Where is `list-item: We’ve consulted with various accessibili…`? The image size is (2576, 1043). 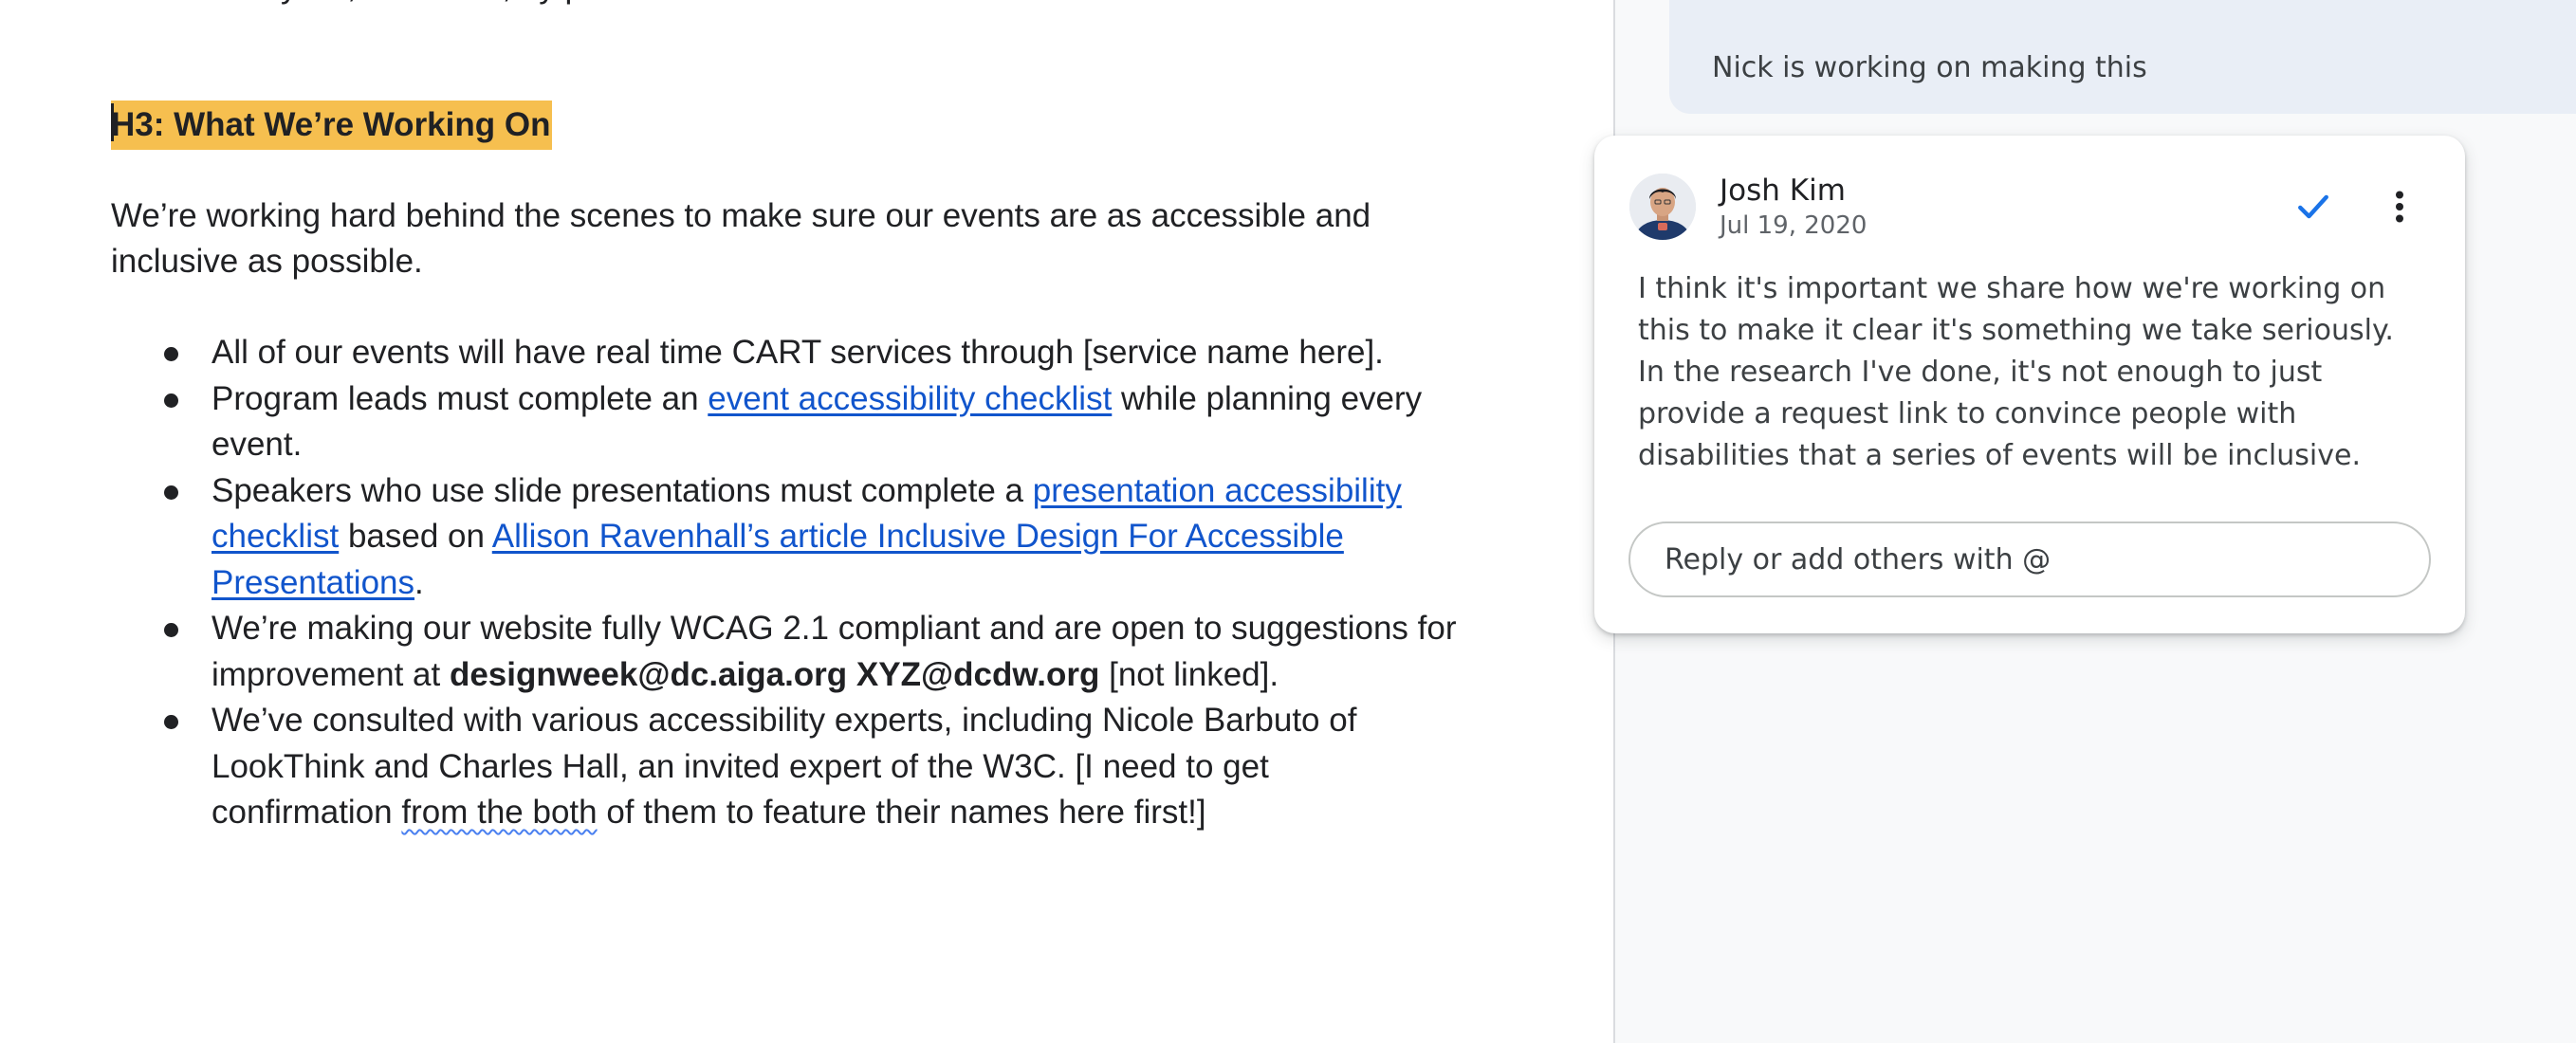
list-item: We’ve consulted with various accessibili… is located at coordinates (784, 767).